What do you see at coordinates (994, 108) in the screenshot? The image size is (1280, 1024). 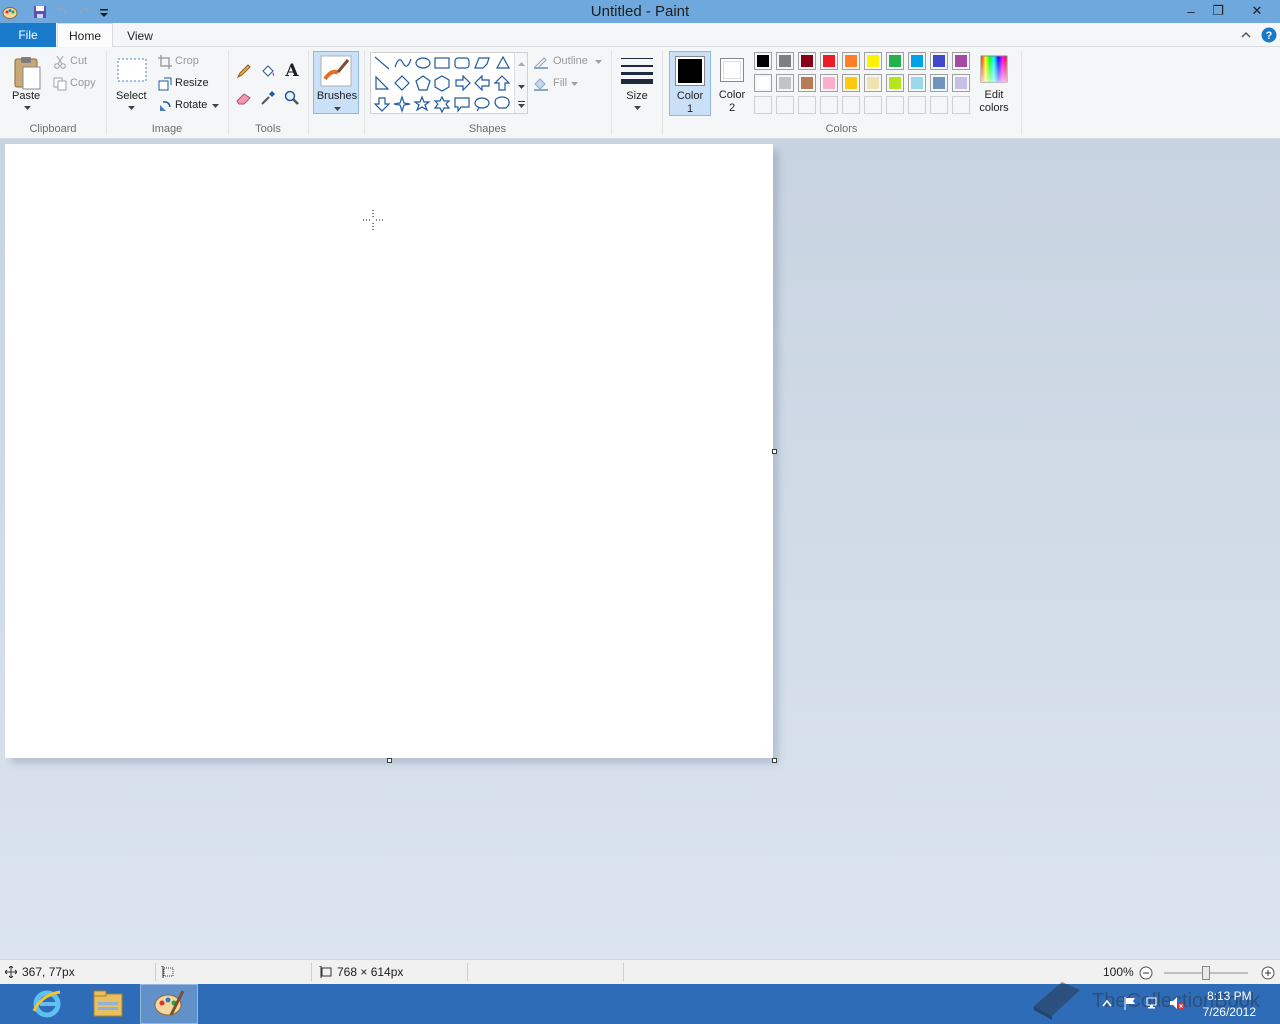 I see `edit-colors-label-2: colors` at bounding box center [994, 108].